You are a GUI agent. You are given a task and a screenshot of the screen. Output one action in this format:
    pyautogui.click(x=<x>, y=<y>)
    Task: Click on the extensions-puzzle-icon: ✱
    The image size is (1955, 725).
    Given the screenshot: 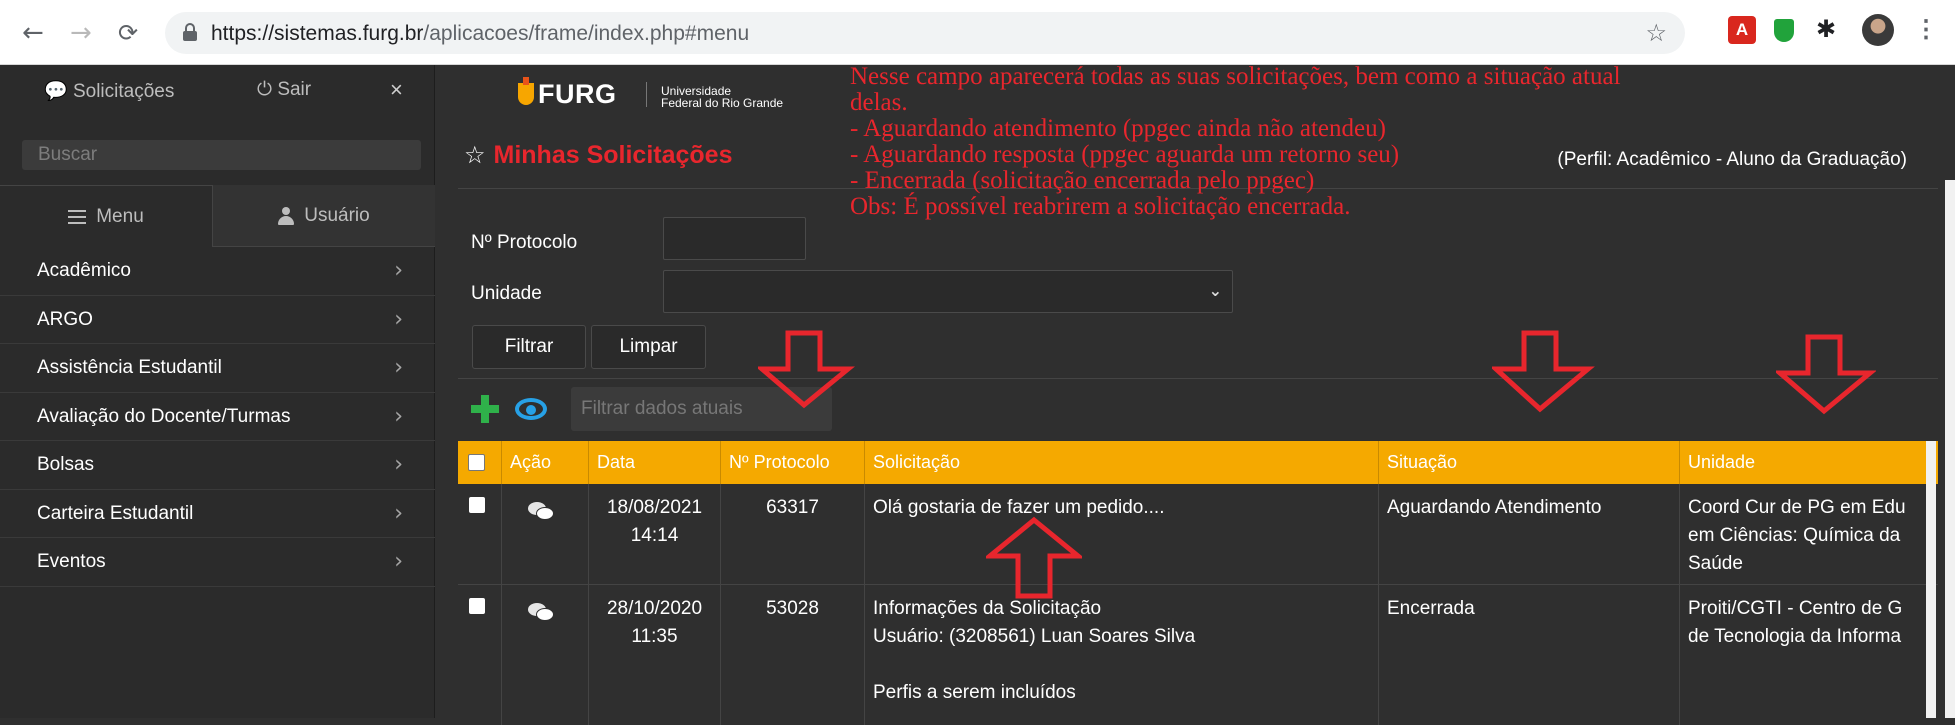 What is the action you would take?
    pyautogui.click(x=1830, y=30)
    